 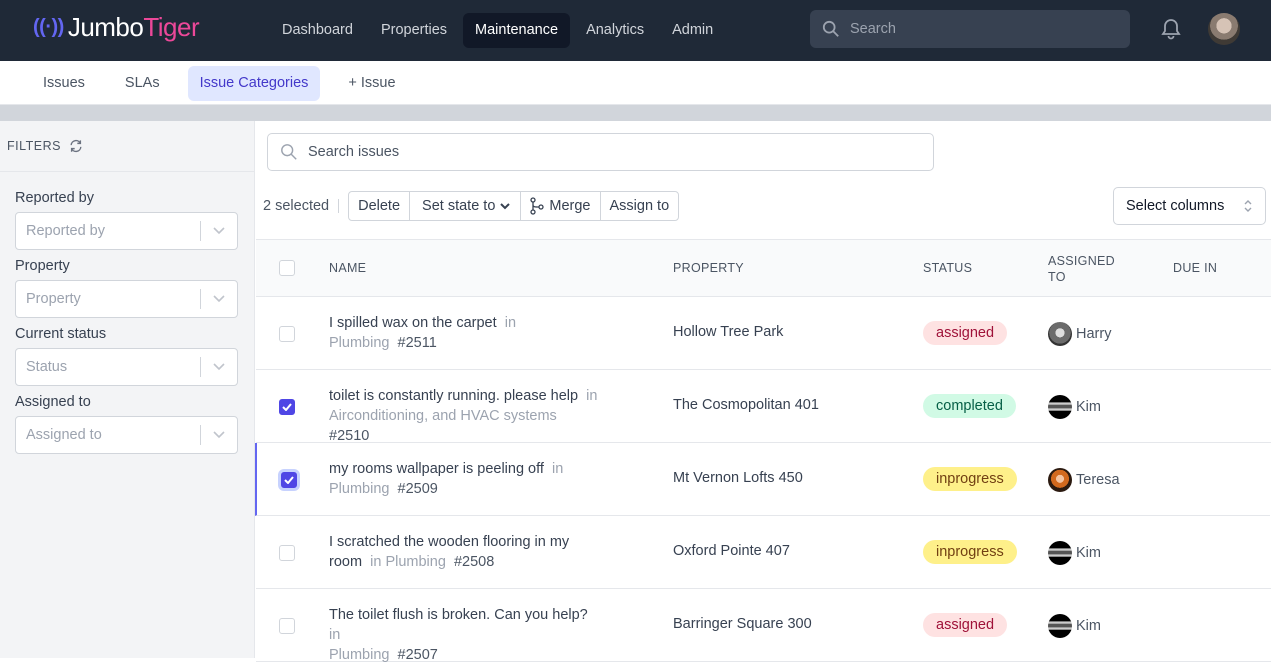 What do you see at coordinates (1195, 268) in the screenshot?
I see `column-header-due-in: DUE IN` at bounding box center [1195, 268].